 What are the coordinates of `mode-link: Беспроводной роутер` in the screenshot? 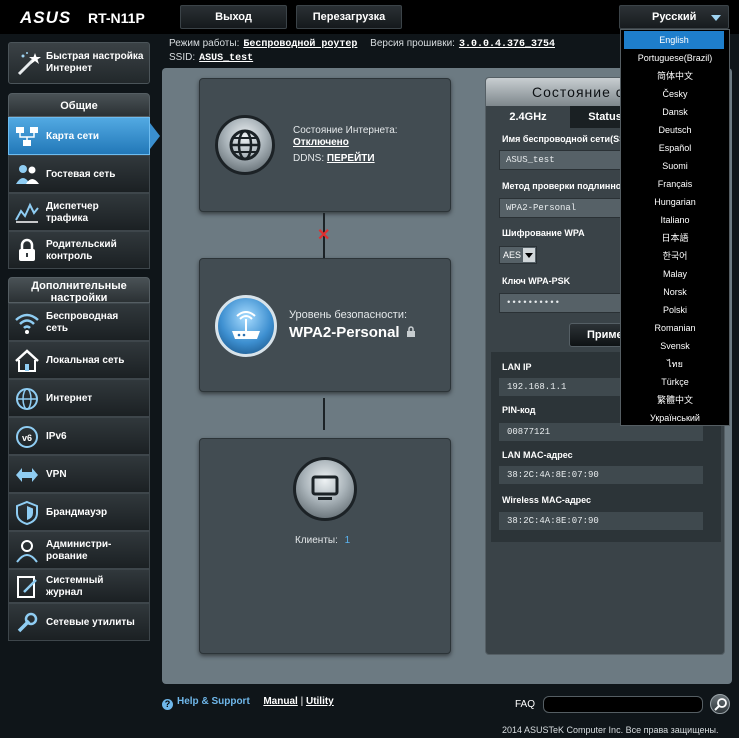 It's located at (300, 44).